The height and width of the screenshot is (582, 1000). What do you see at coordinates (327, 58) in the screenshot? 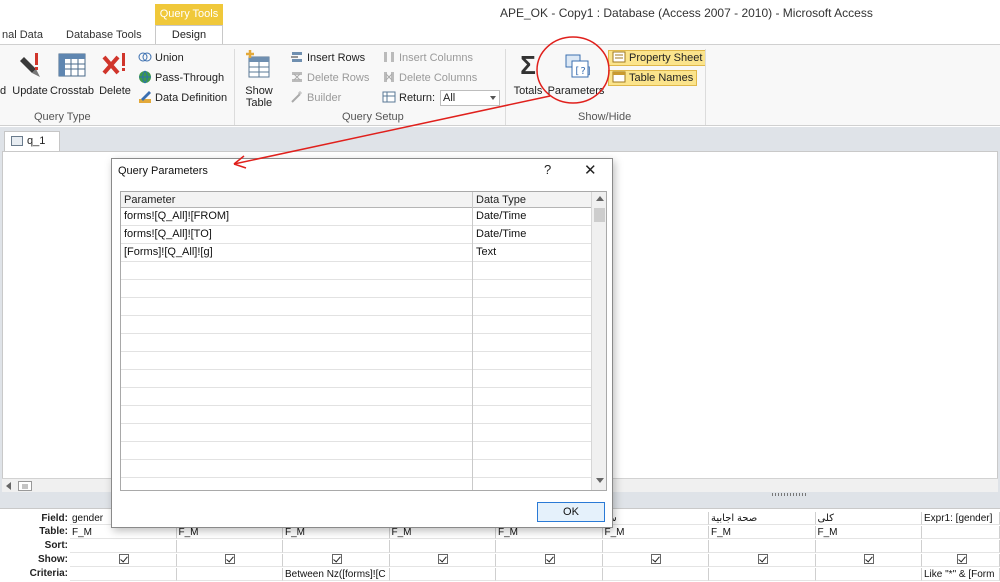
I see `insert-rows-button: Insert Rows` at bounding box center [327, 58].